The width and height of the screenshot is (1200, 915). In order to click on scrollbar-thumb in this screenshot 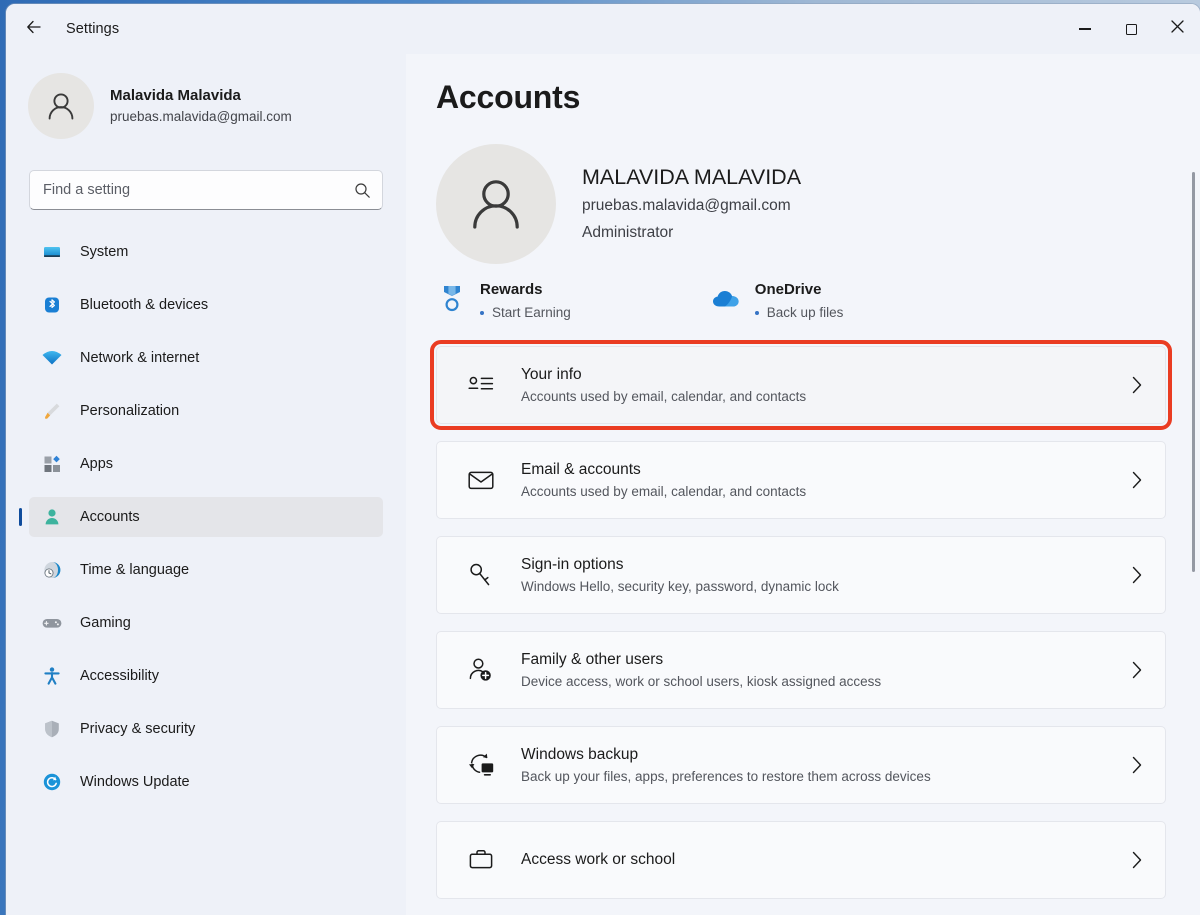, I will do `click(1193, 372)`.